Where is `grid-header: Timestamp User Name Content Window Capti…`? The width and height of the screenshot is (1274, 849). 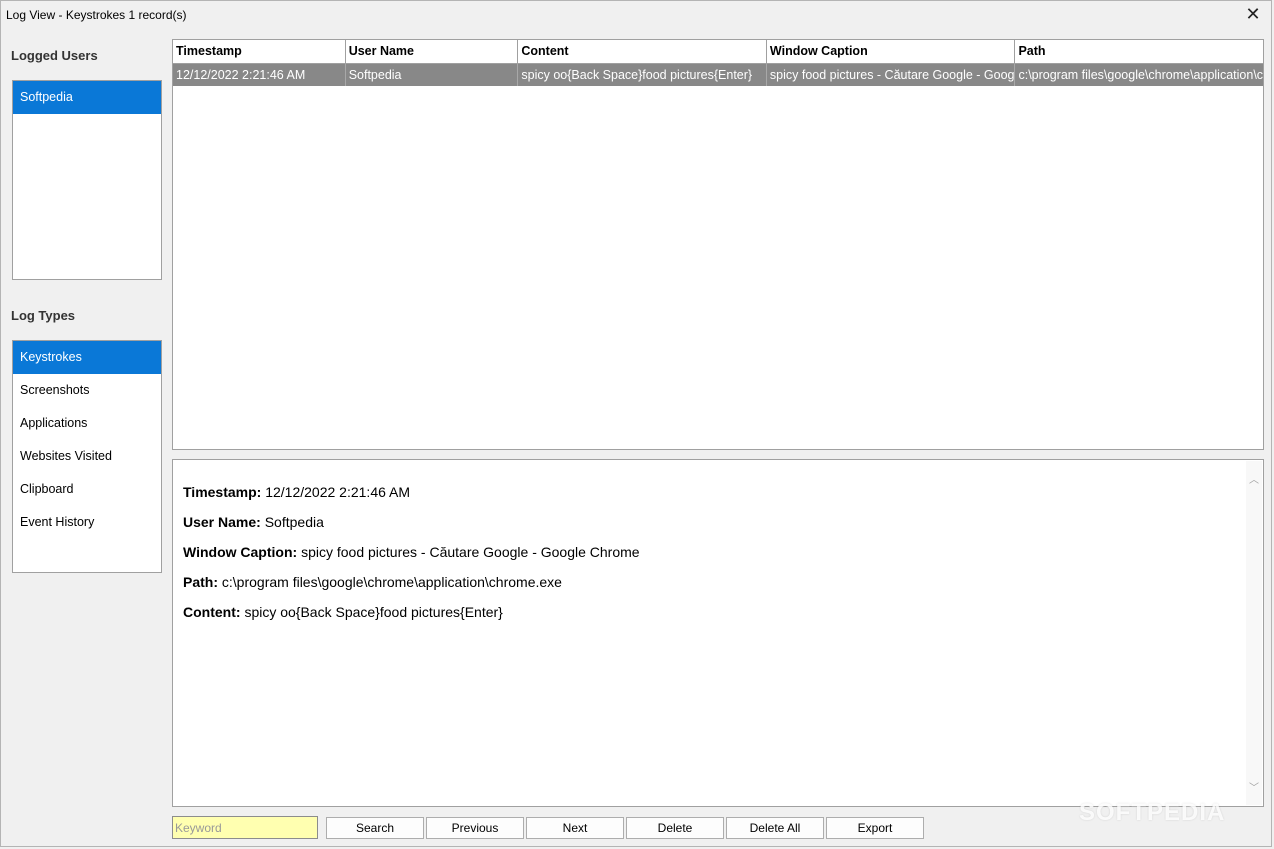
grid-header: Timestamp User Name Content Window Capti… is located at coordinates (718, 52).